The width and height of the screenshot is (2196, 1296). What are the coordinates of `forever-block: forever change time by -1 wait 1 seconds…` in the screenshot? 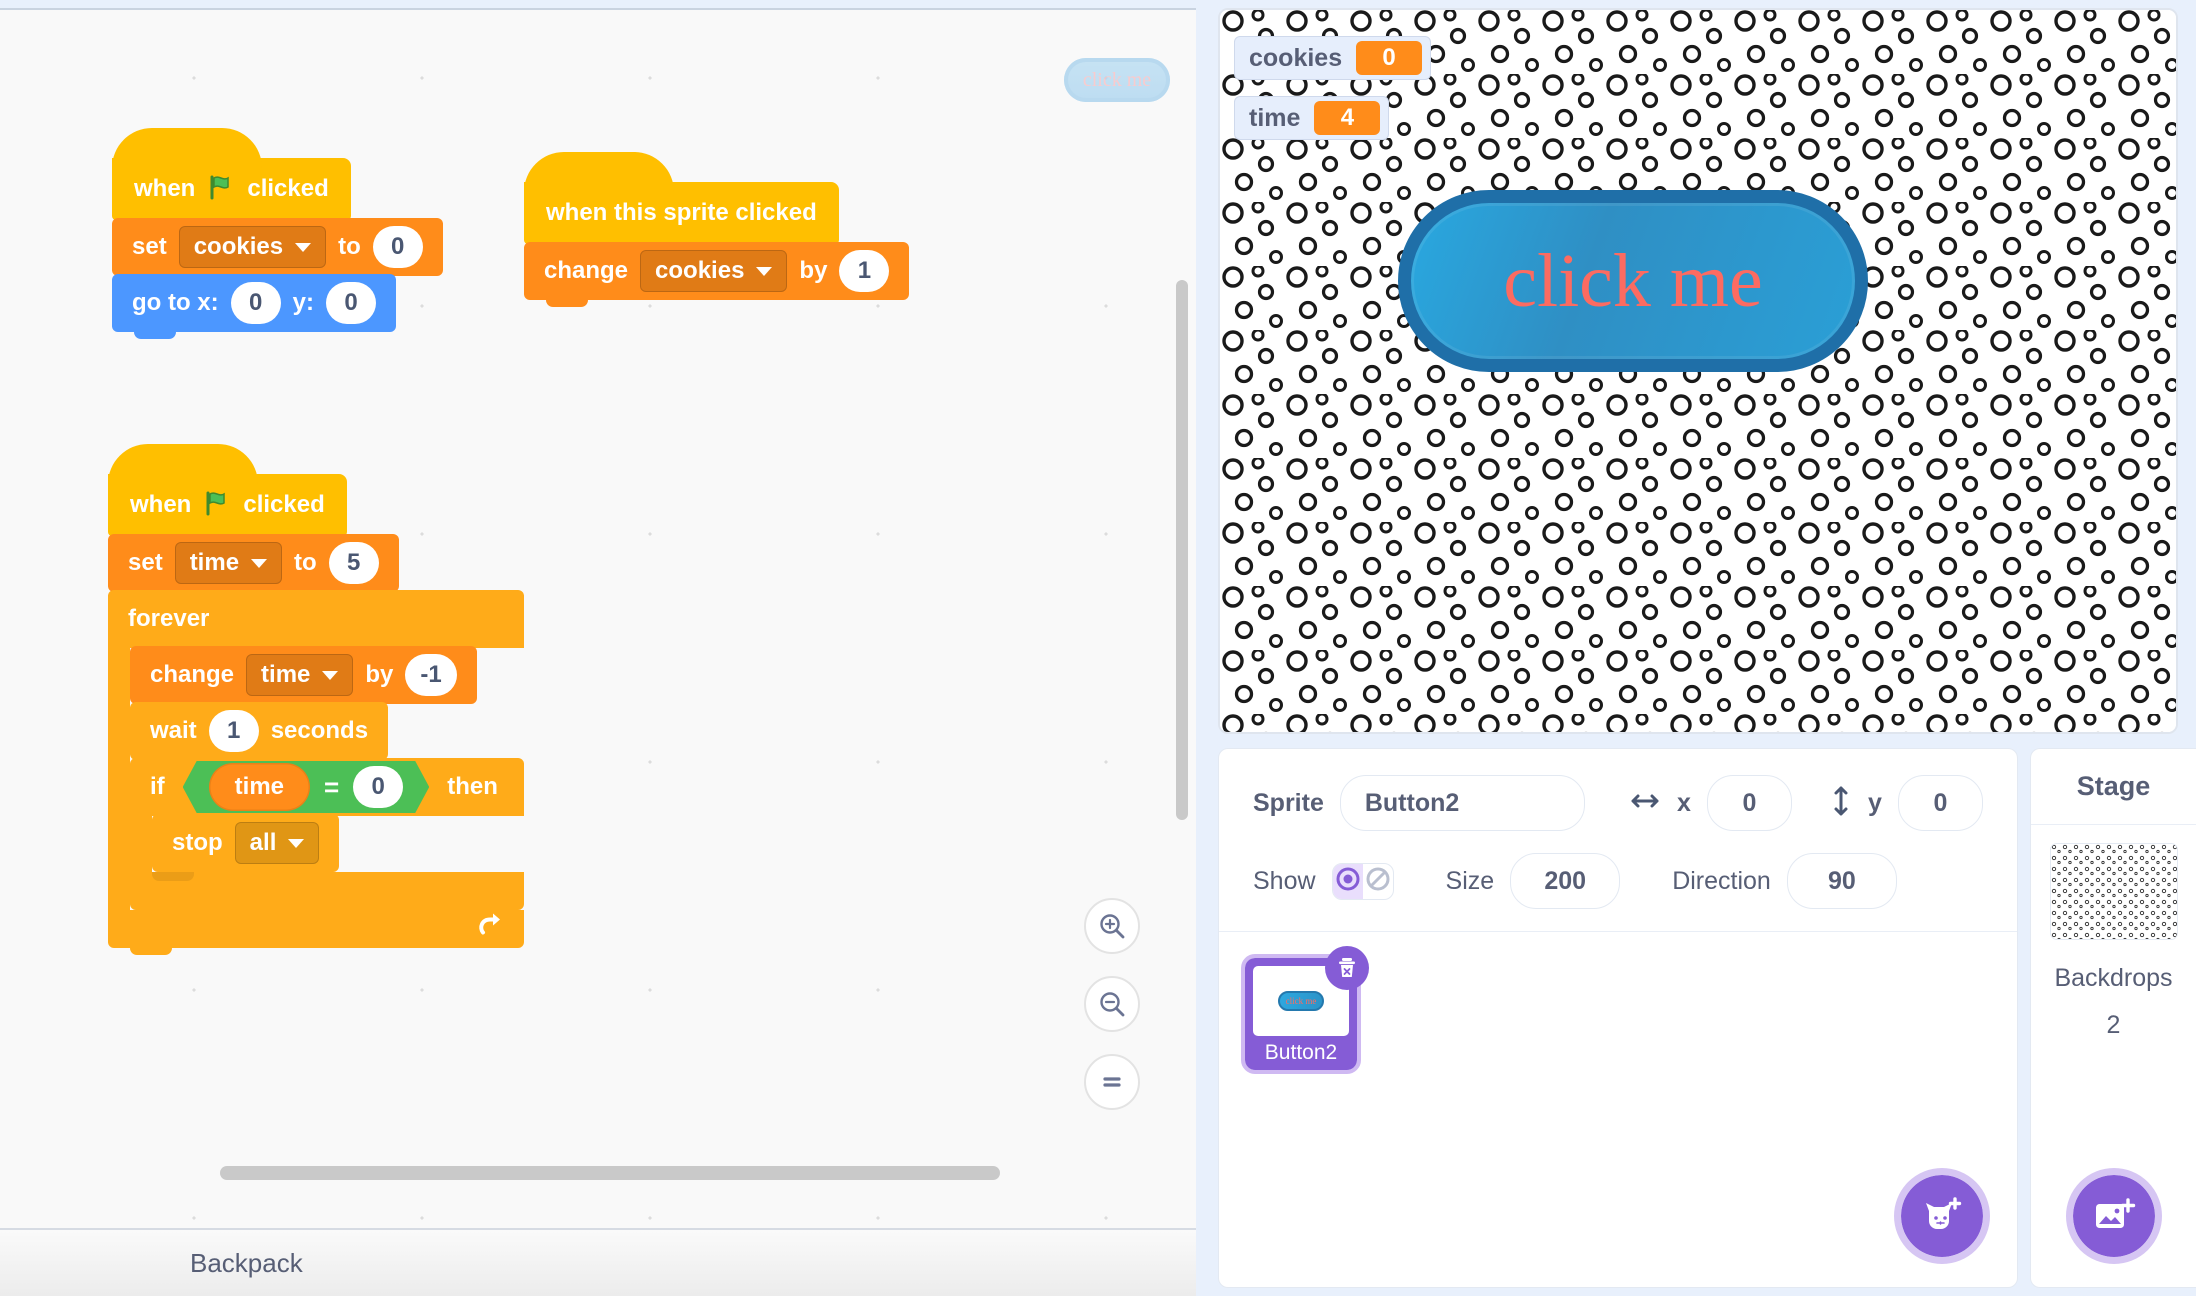 It's located at (316, 772).